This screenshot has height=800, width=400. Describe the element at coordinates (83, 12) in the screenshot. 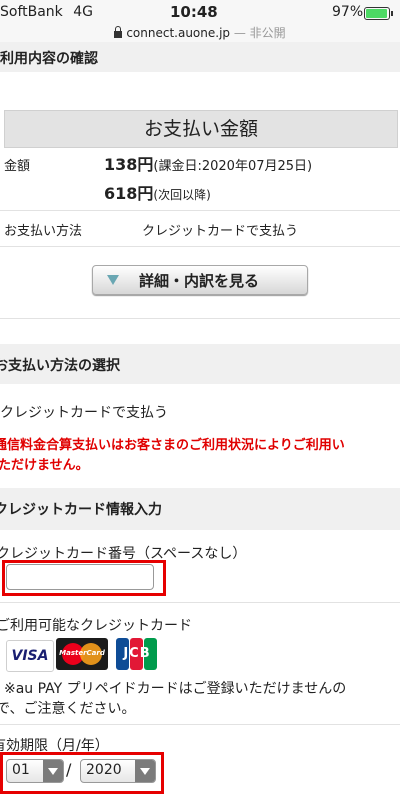

I see `network-type: 4G` at that location.